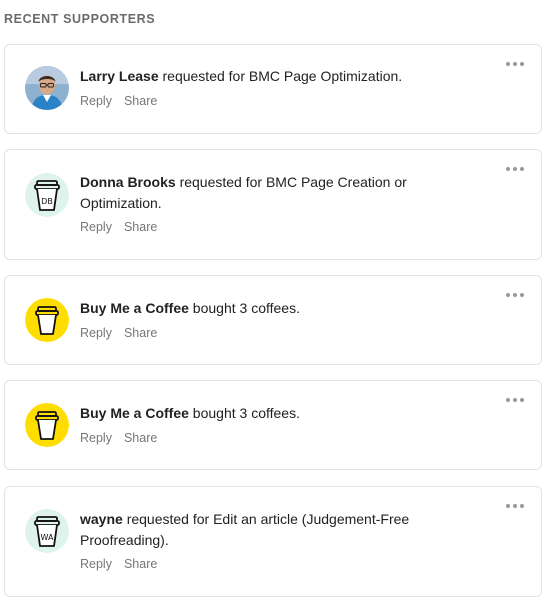 The image size is (549, 601). Describe the element at coordinates (128, 182) in the screenshot. I see `supporter-name: Donna Brooks` at that location.